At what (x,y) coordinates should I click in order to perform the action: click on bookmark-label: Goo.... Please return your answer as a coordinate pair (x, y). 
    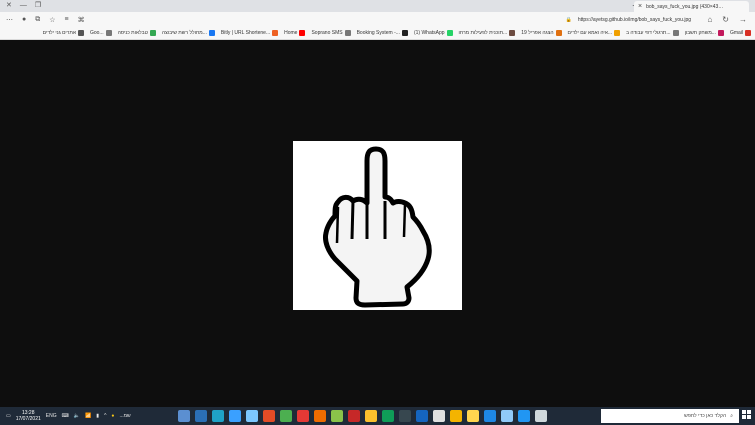
    Looking at the image, I should click on (96, 33).